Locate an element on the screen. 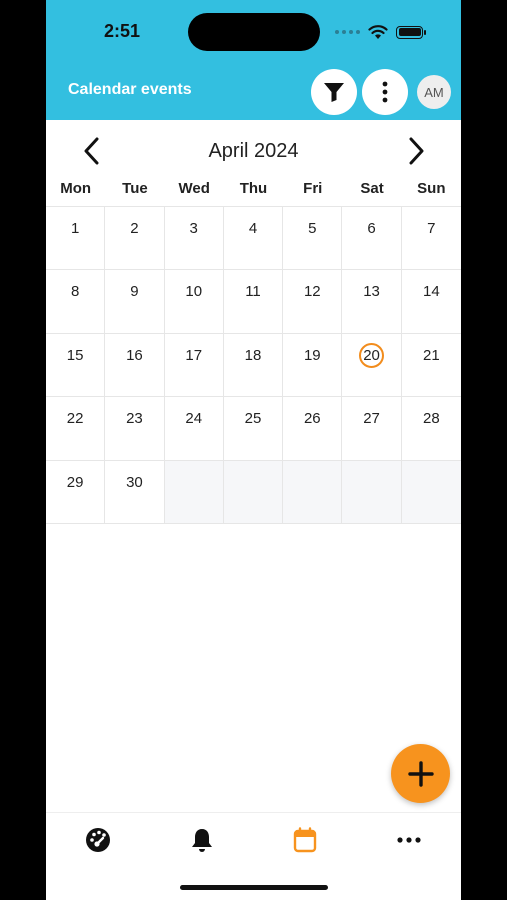 This screenshot has width=507, height=900. day-number: 27 is located at coordinates (371, 419).